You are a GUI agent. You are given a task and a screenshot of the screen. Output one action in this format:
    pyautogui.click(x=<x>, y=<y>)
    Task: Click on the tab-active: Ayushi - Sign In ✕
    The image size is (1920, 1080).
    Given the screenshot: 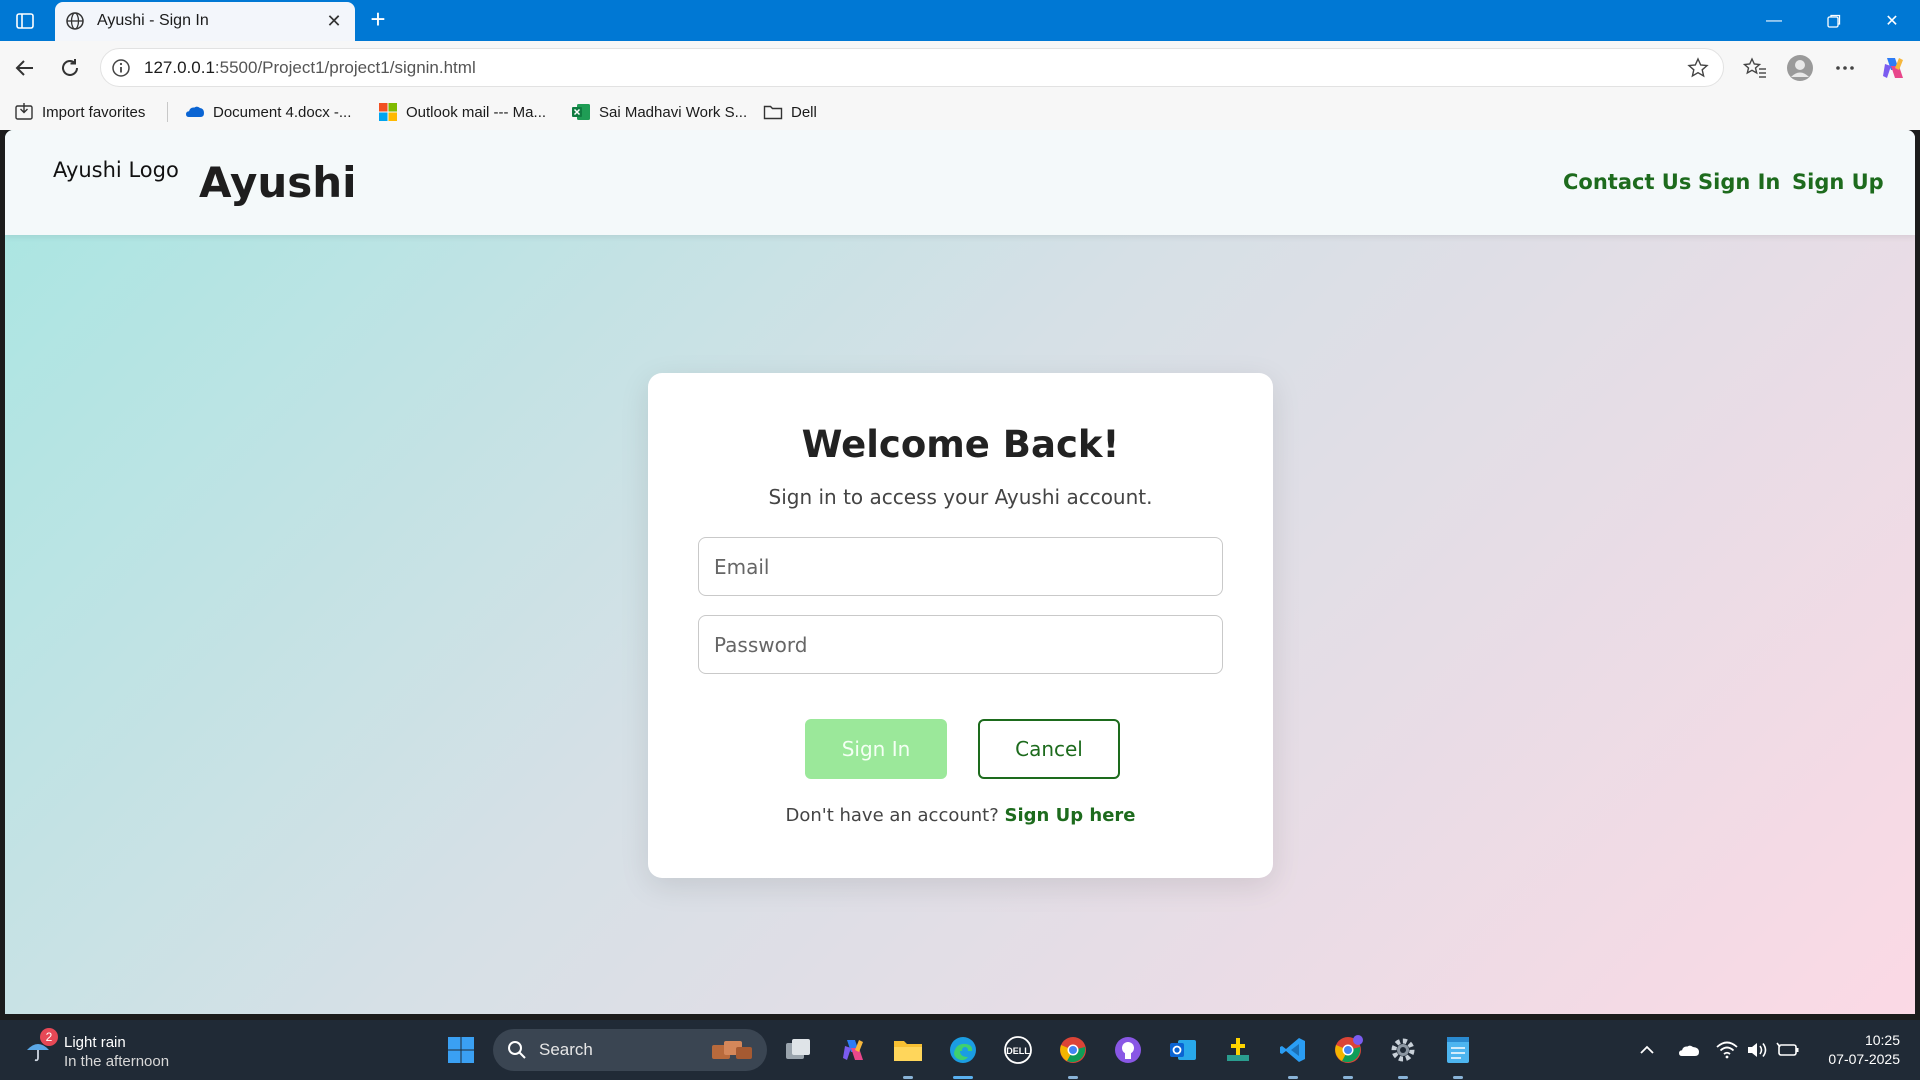 What is the action you would take?
    pyautogui.click(x=205, y=21)
    